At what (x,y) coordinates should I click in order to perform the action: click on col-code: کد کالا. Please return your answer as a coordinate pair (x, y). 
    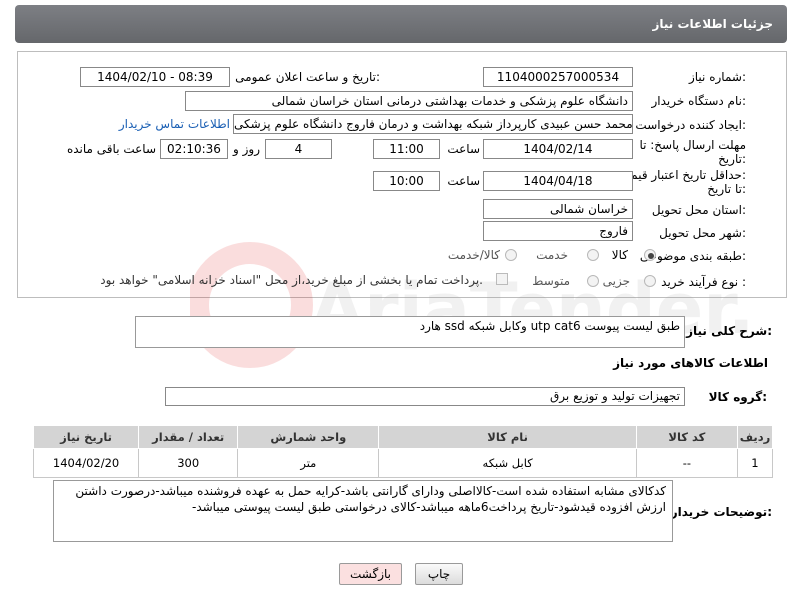
    Looking at the image, I should click on (686, 437).